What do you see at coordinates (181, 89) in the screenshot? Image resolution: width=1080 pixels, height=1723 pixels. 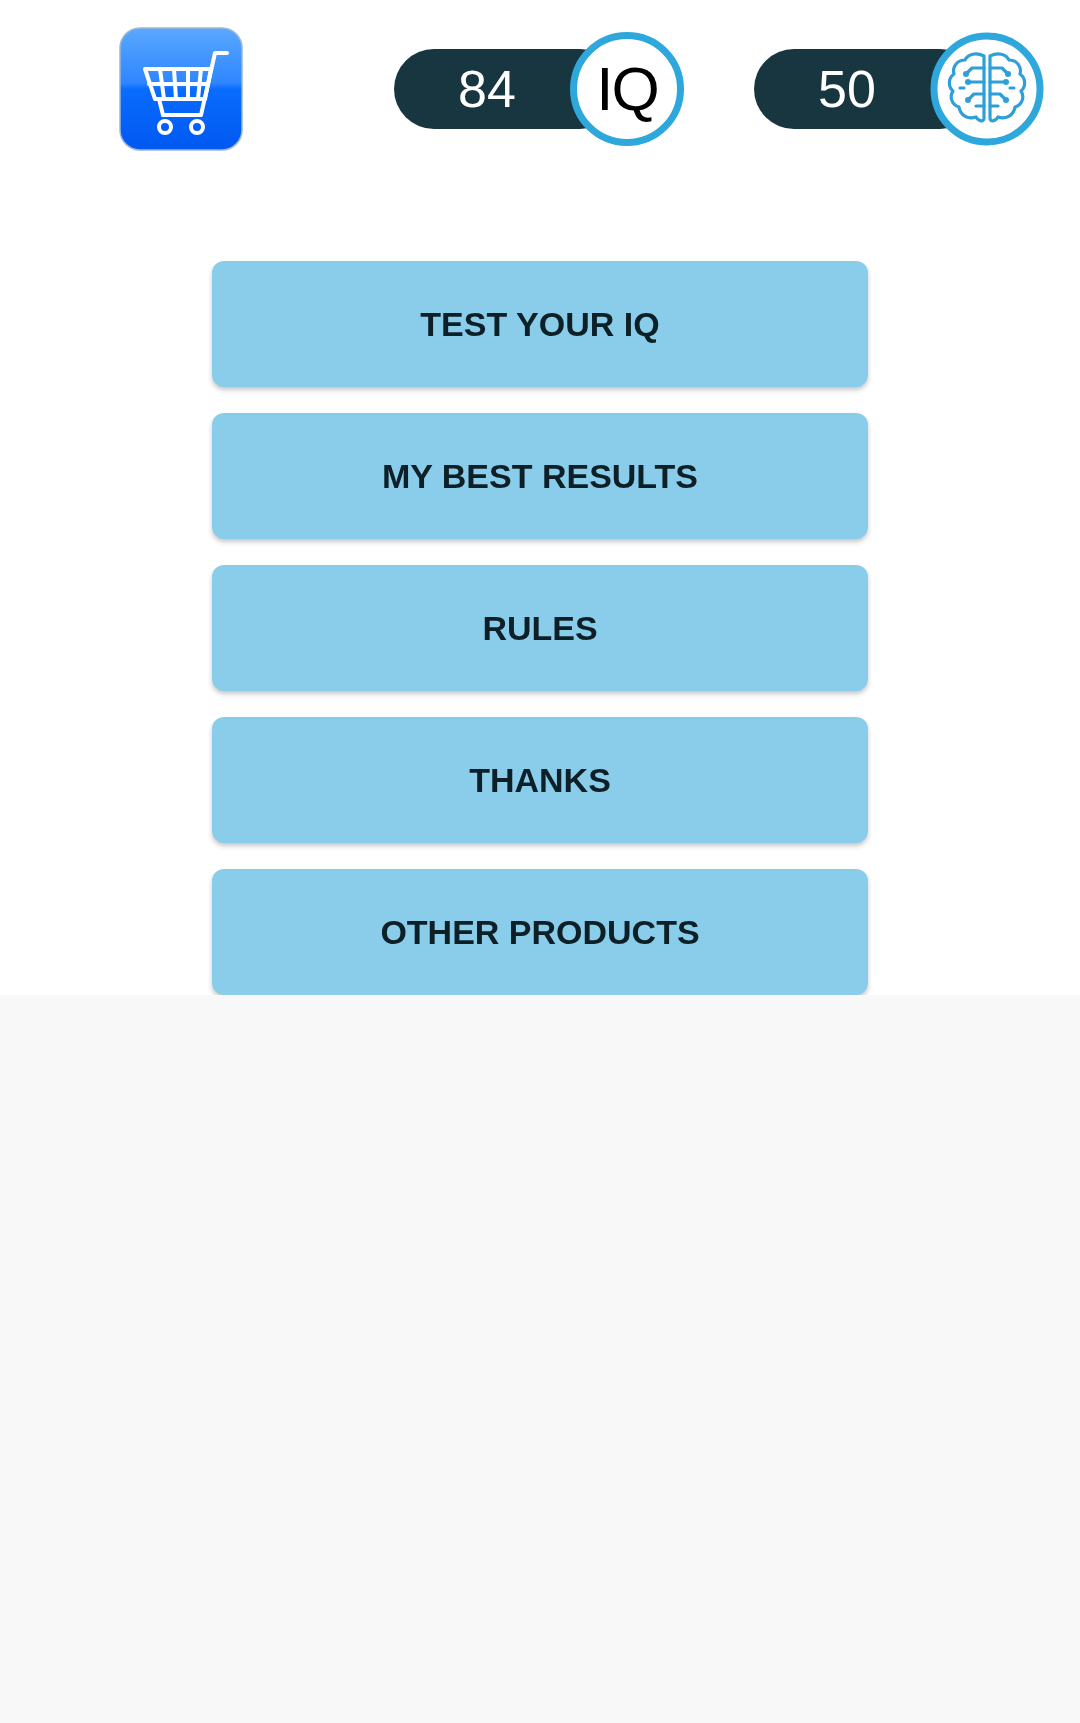 I see `shopping-cart-icon` at bounding box center [181, 89].